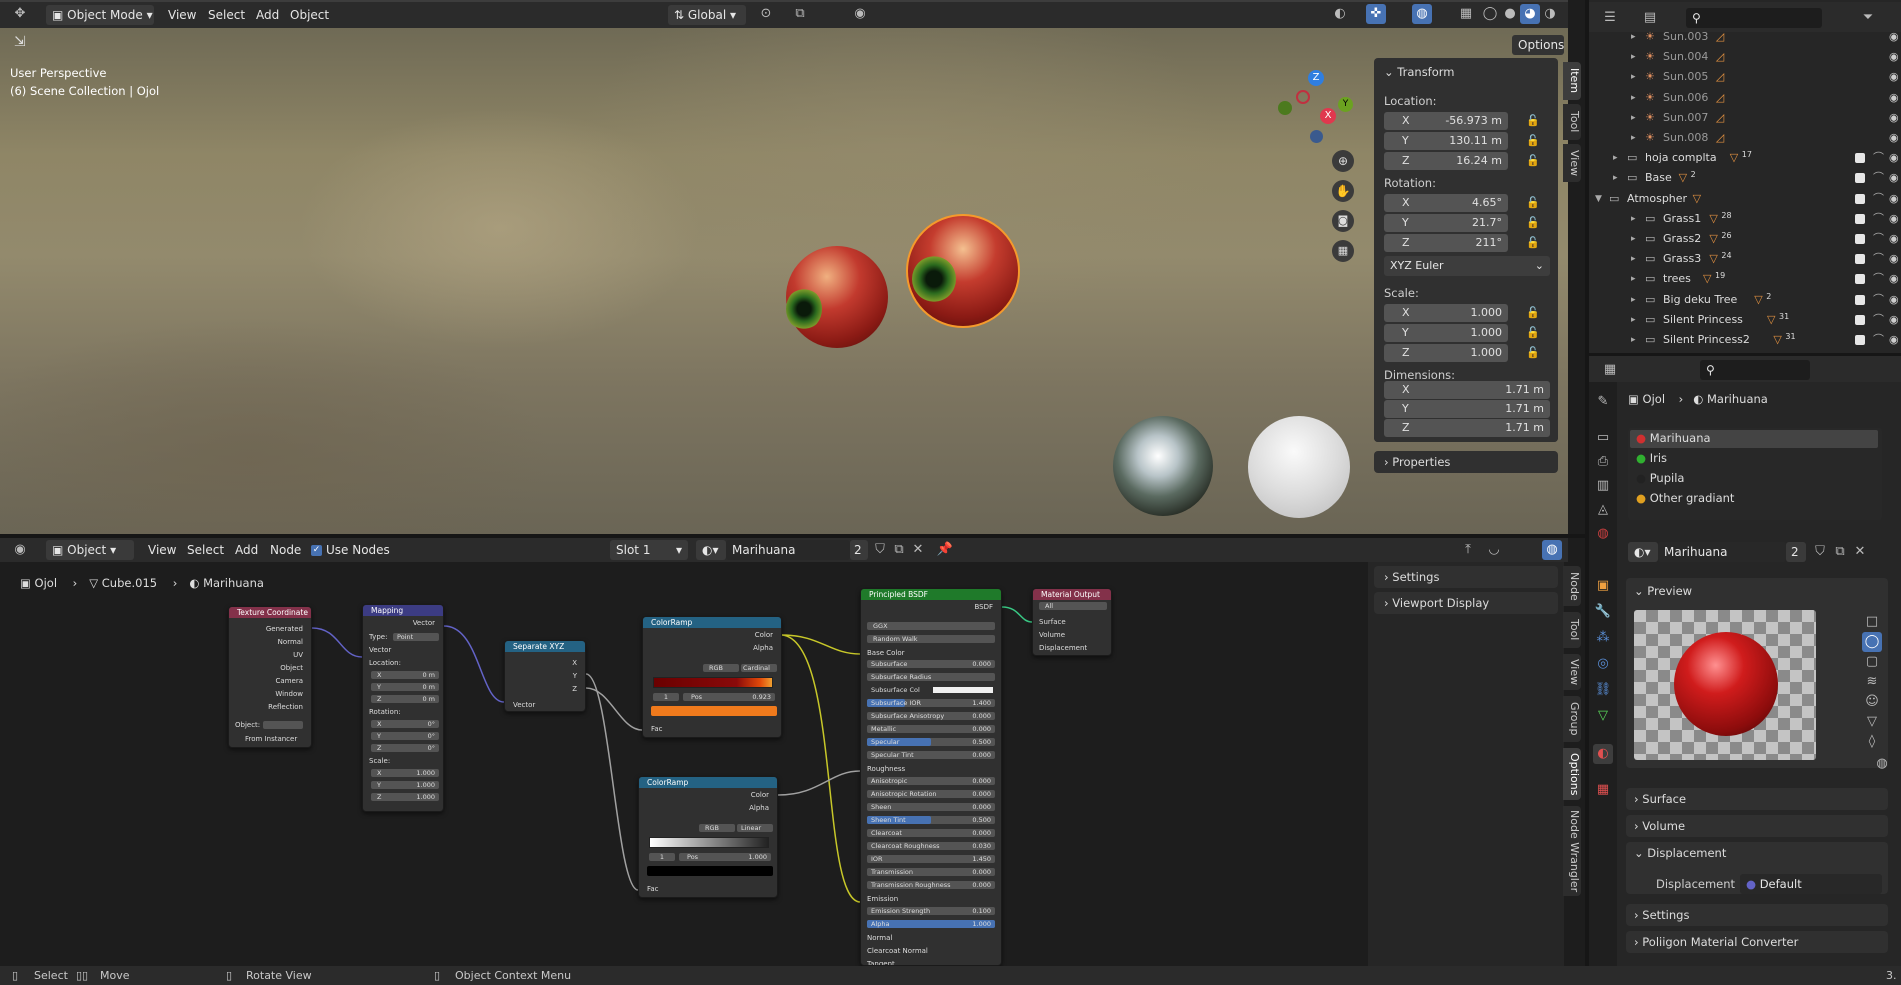 This screenshot has height=985, width=1901. What do you see at coordinates (405, 736) in the screenshot?
I see `rot-y: Y 0°` at bounding box center [405, 736].